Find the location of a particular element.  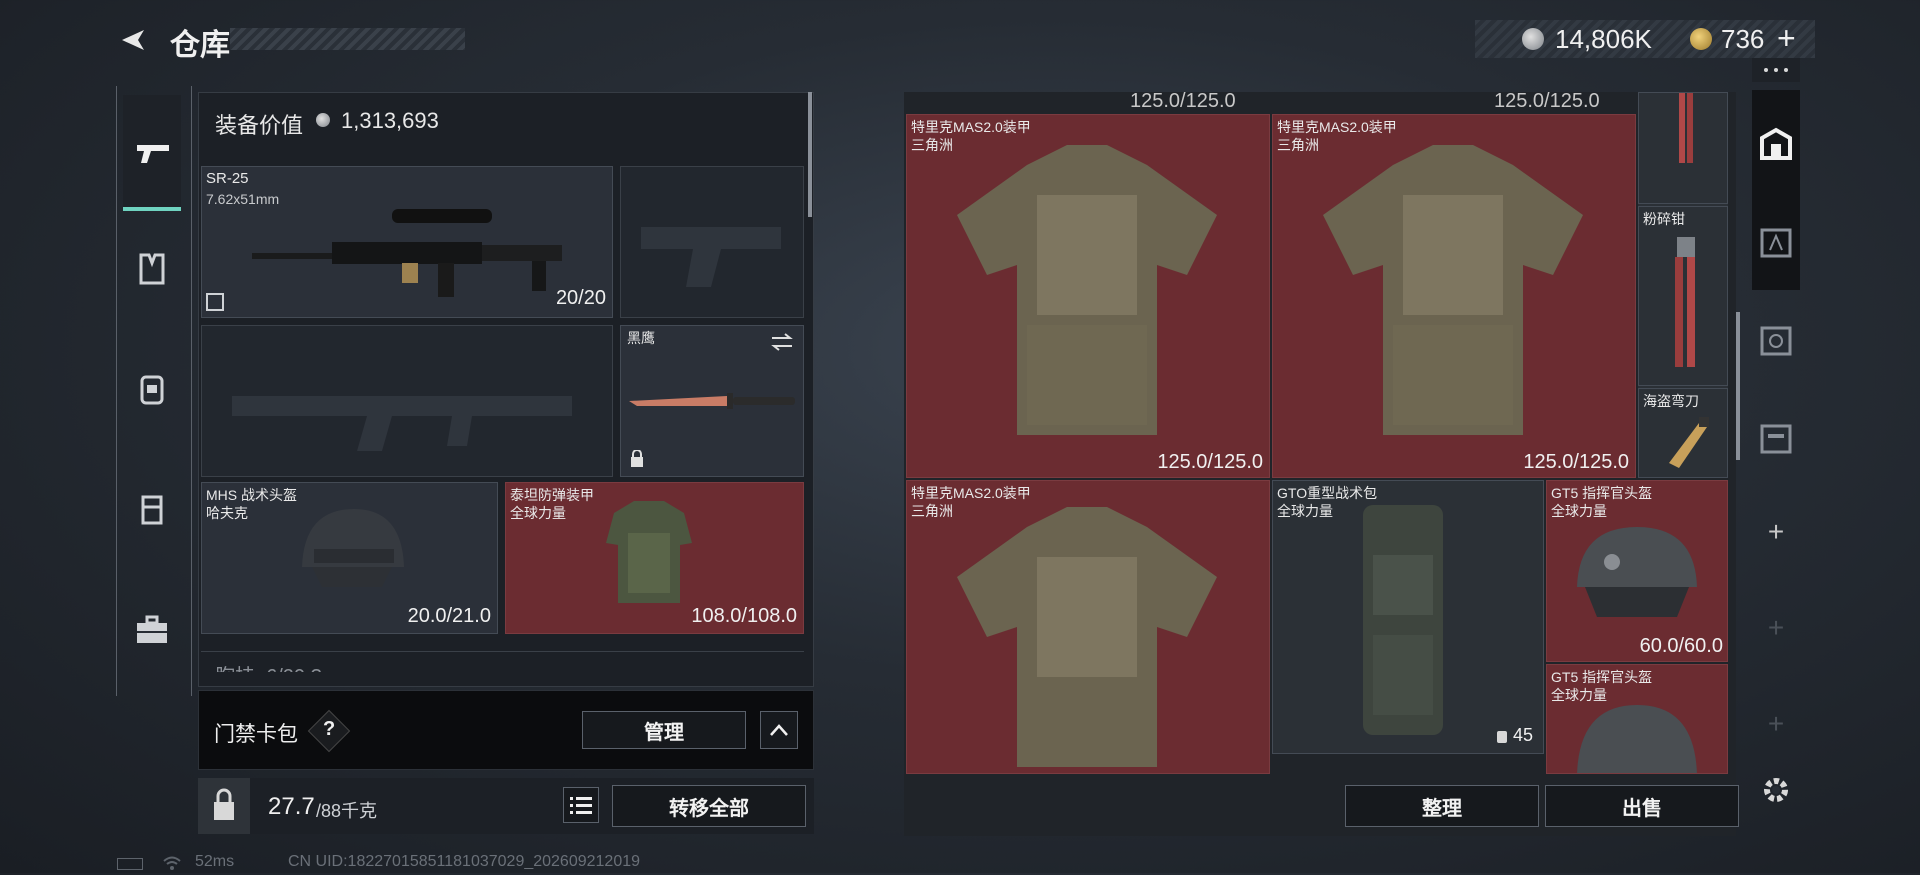

sell-button: 出售 is located at coordinates (1642, 806).